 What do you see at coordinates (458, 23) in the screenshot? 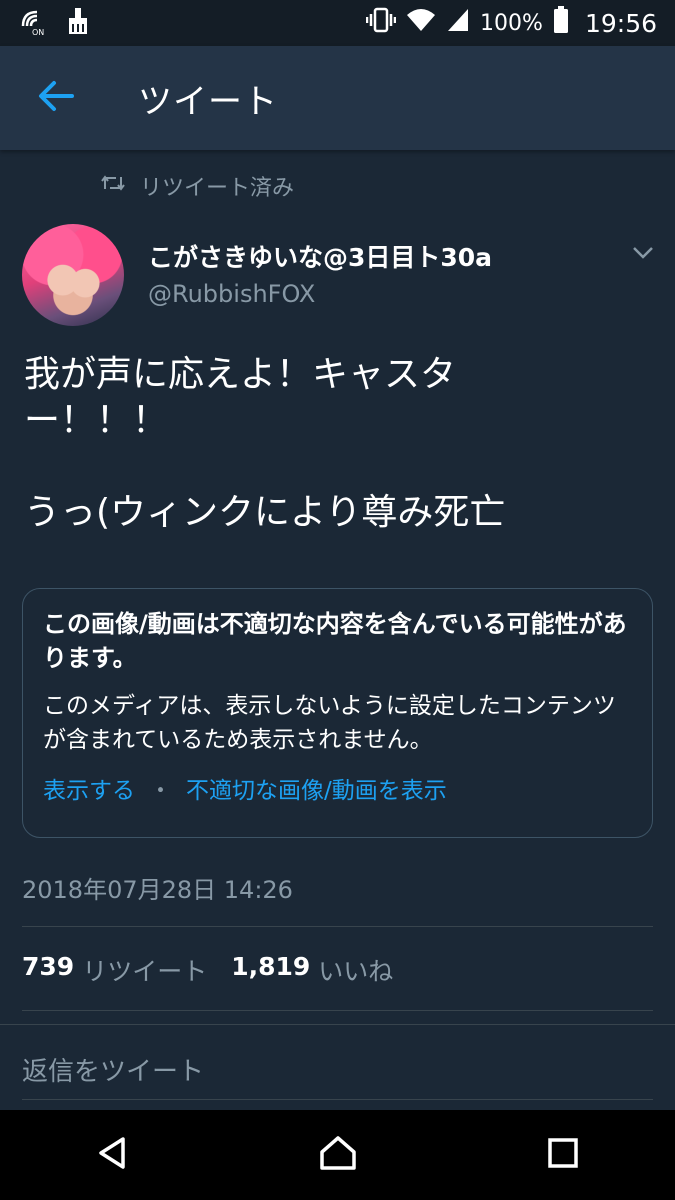
I see `signal-icon` at bounding box center [458, 23].